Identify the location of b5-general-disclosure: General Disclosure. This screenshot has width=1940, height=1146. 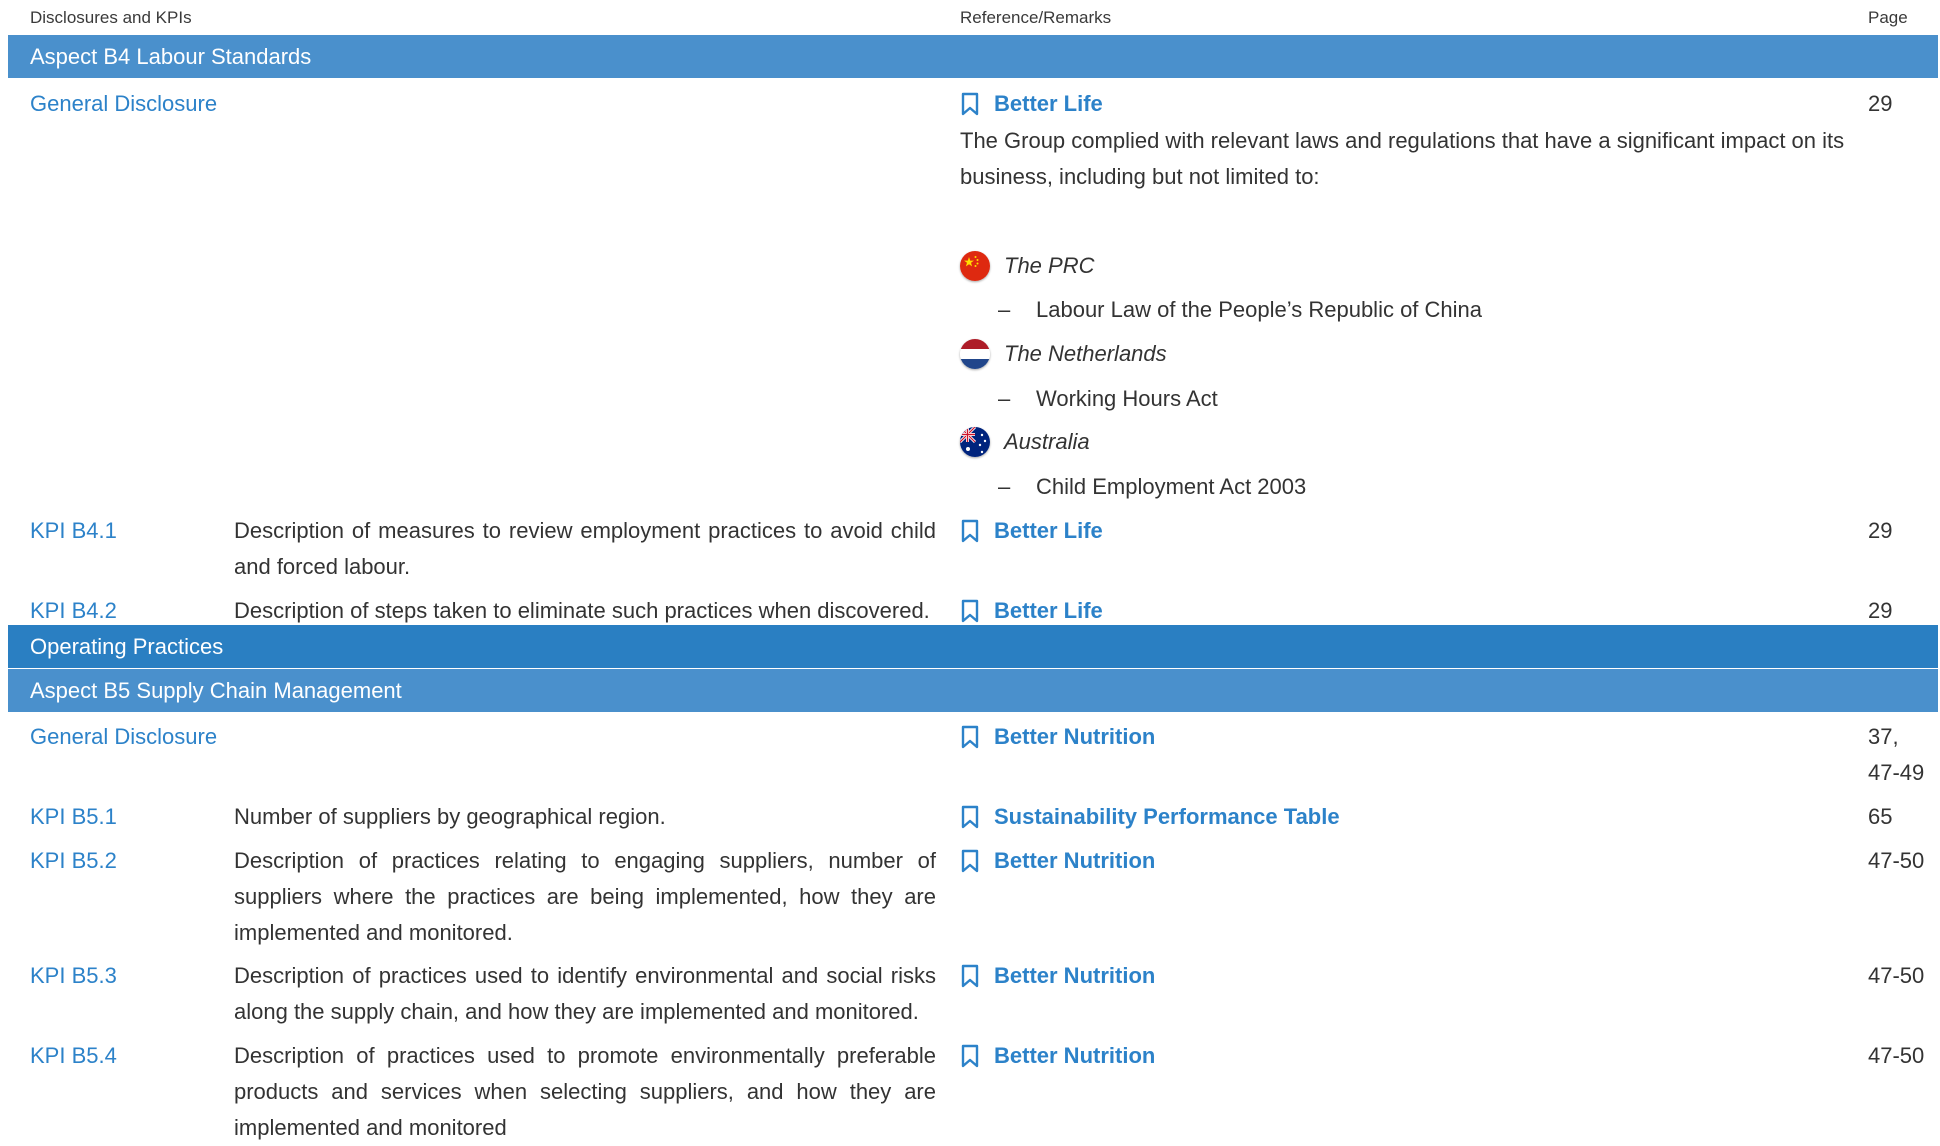
(123, 737).